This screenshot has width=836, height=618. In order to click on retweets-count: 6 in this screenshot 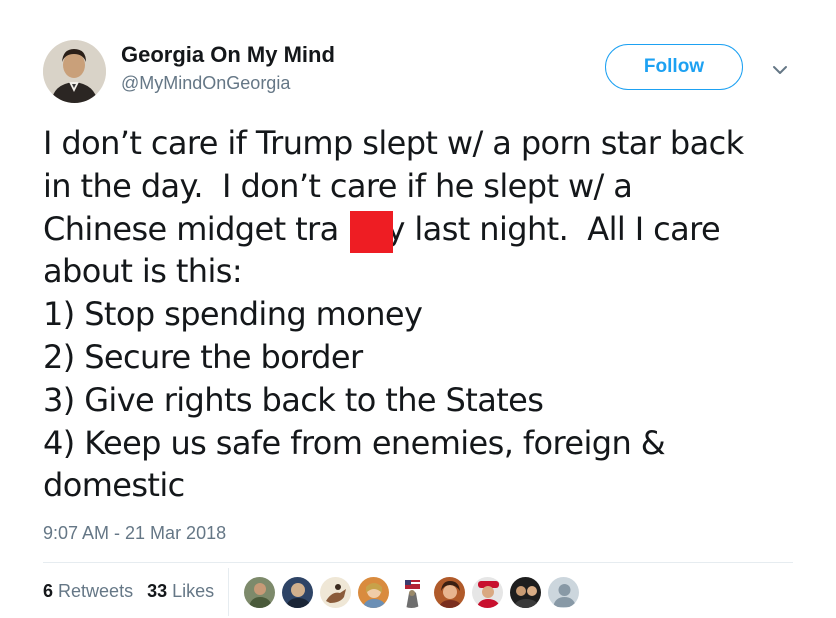, I will do `click(48, 591)`.